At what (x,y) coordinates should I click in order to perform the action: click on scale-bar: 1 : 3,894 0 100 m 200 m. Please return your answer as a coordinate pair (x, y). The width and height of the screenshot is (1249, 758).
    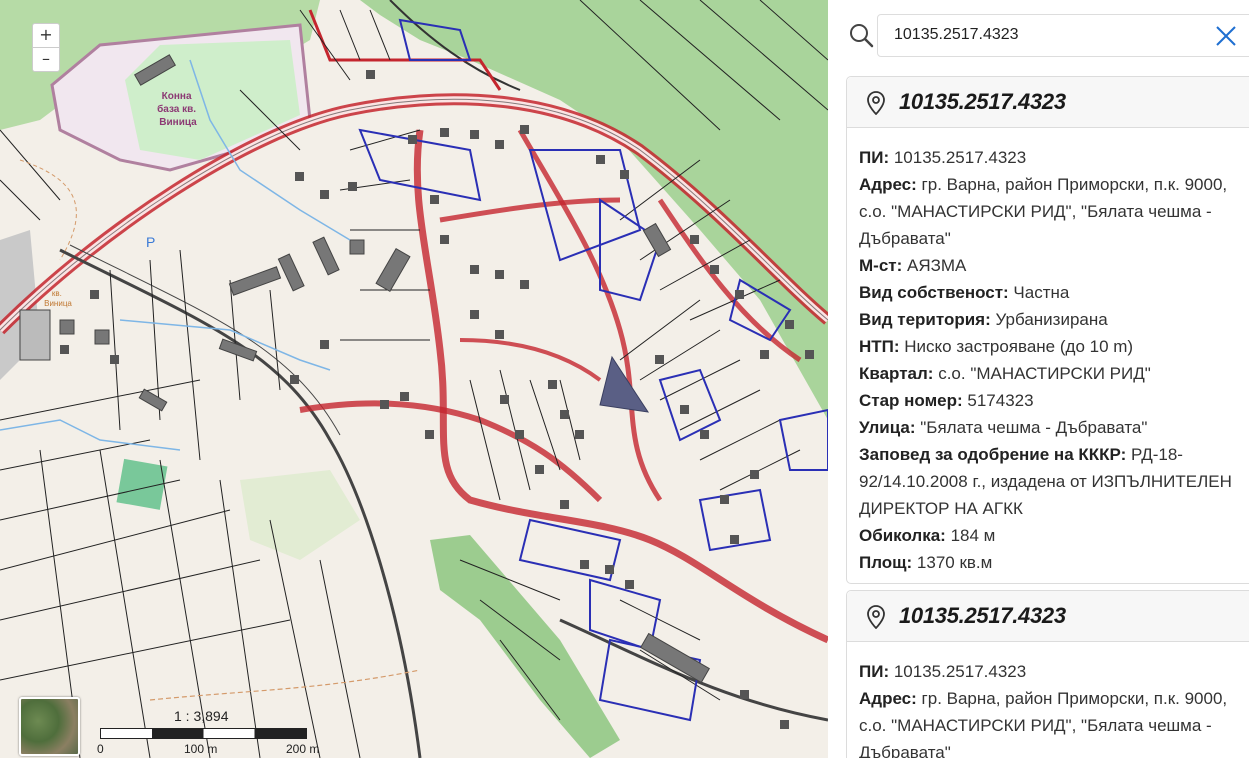
    Looking at the image, I should click on (214, 733).